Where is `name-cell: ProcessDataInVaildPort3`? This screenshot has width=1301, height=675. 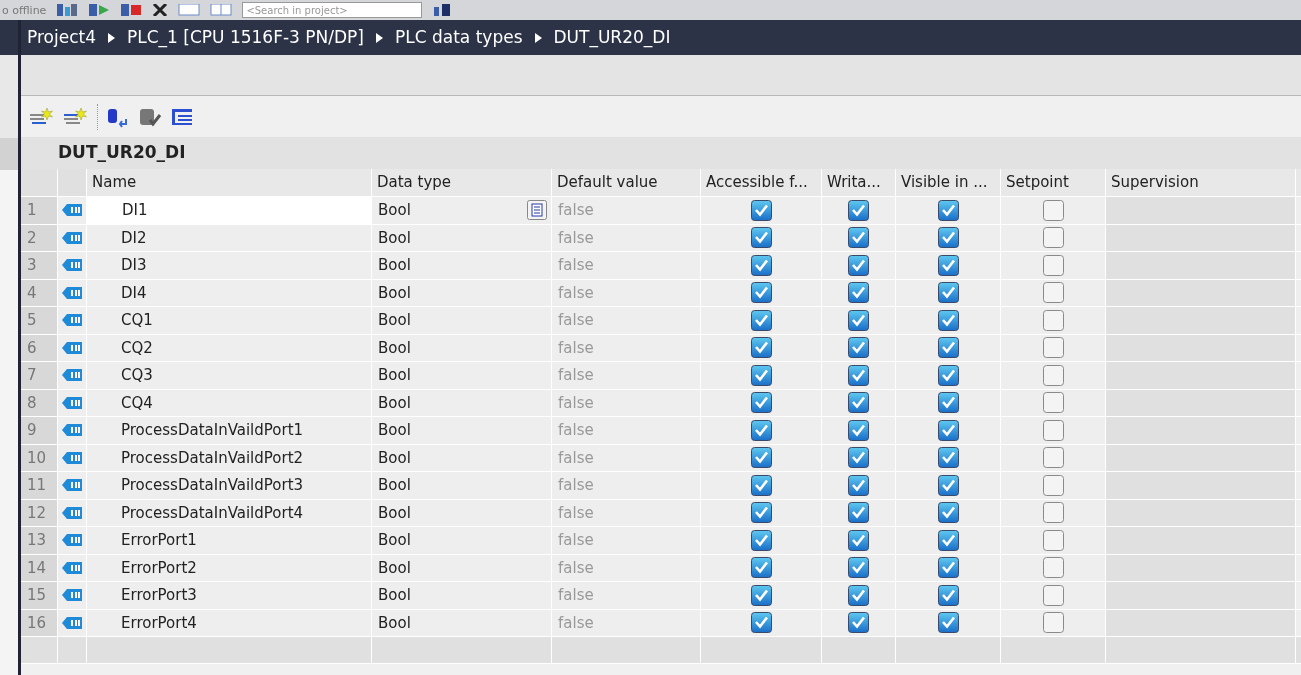
name-cell: ProcessDataInVaildPort3 is located at coordinates (229, 485).